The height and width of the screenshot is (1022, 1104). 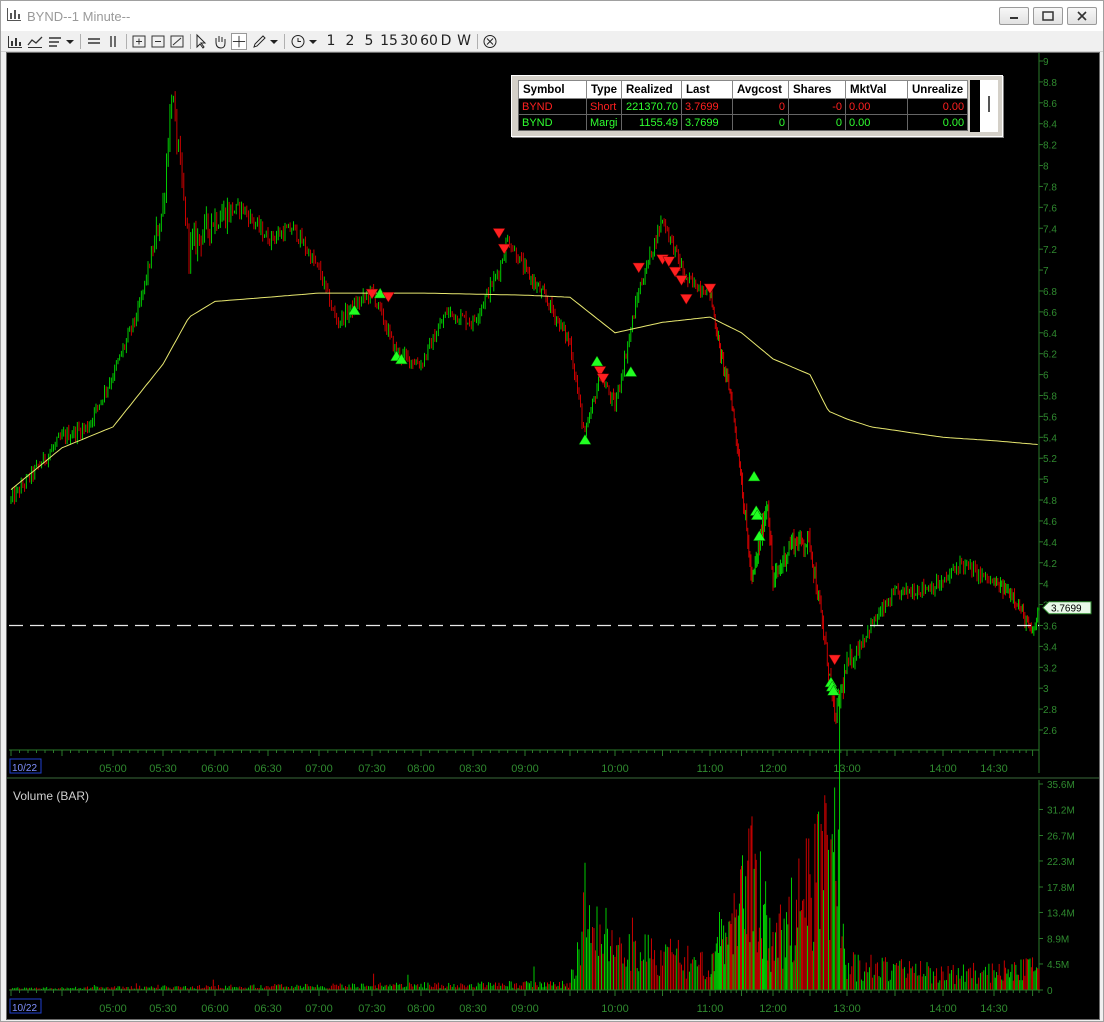 What do you see at coordinates (79, 16) in the screenshot?
I see `window-title: BYND--1 Minute--` at bounding box center [79, 16].